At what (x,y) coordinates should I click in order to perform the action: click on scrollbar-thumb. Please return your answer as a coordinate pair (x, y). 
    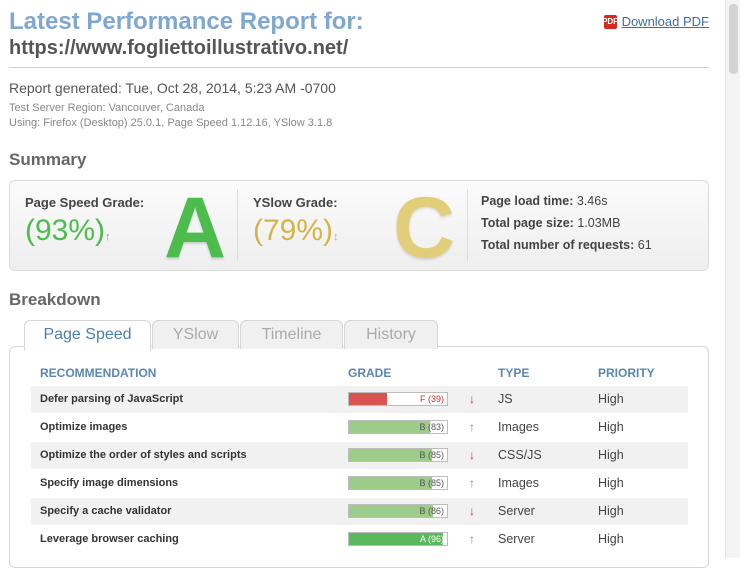
    Looking at the image, I should click on (733, 39).